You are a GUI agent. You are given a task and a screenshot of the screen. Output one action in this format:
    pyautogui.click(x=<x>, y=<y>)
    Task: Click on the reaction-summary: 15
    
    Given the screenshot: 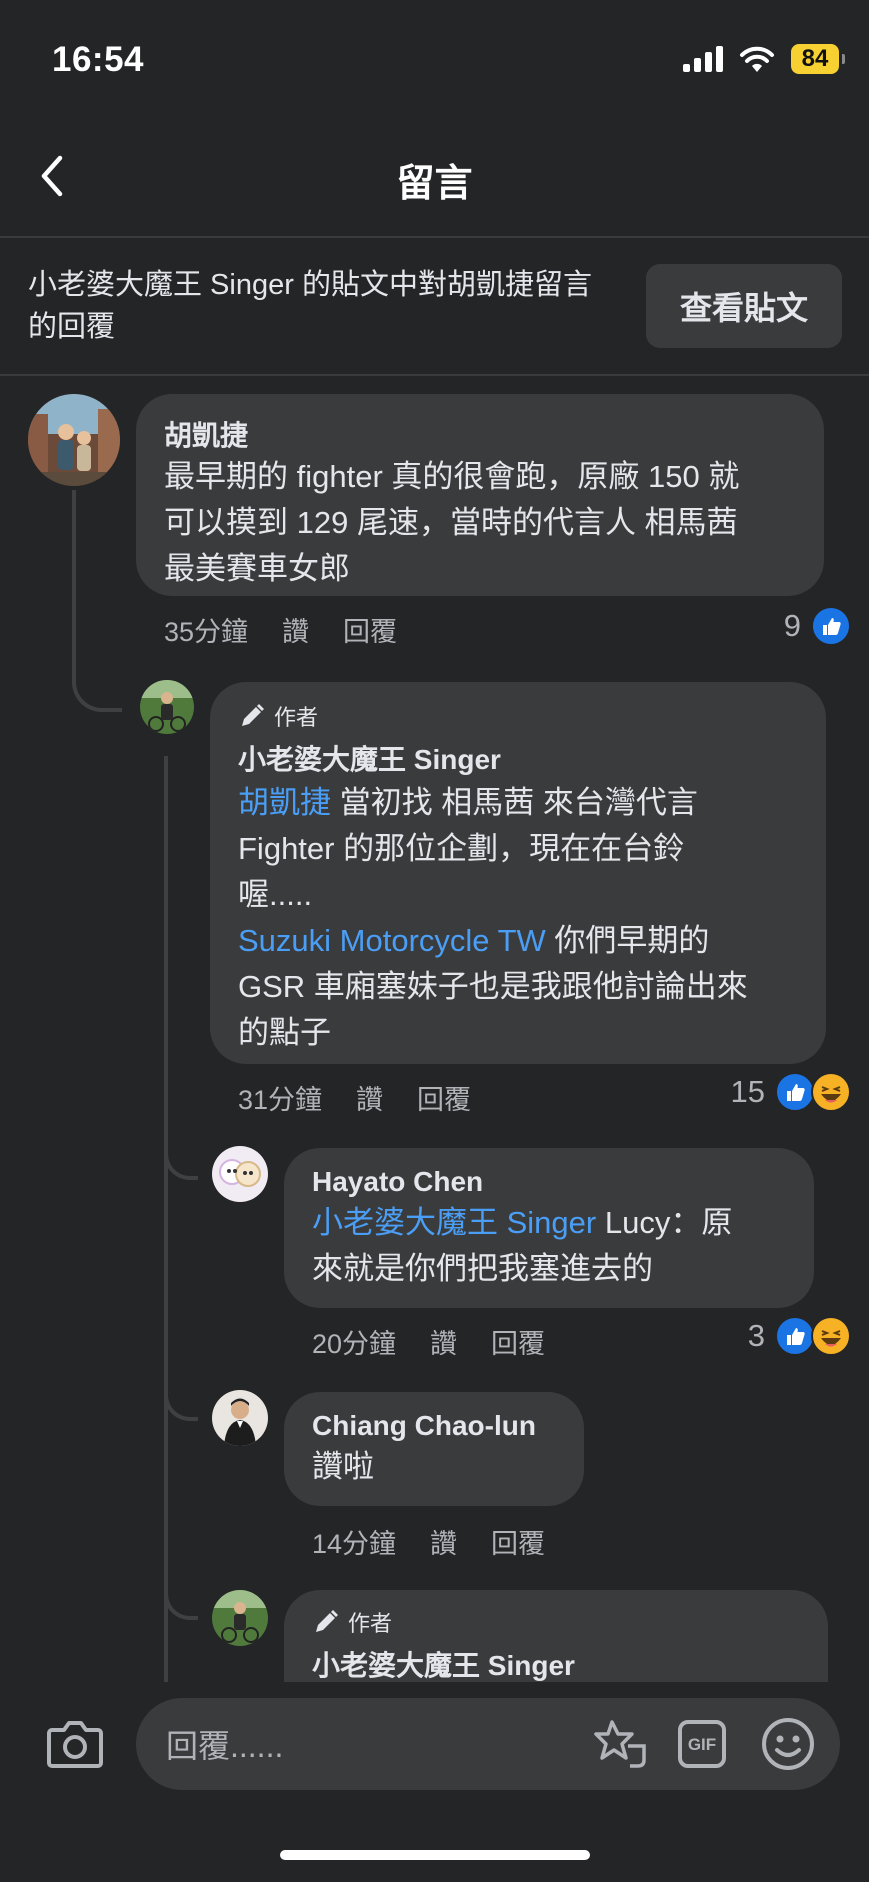 What is the action you would take?
    pyautogui.click(x=791, y=1092)
    